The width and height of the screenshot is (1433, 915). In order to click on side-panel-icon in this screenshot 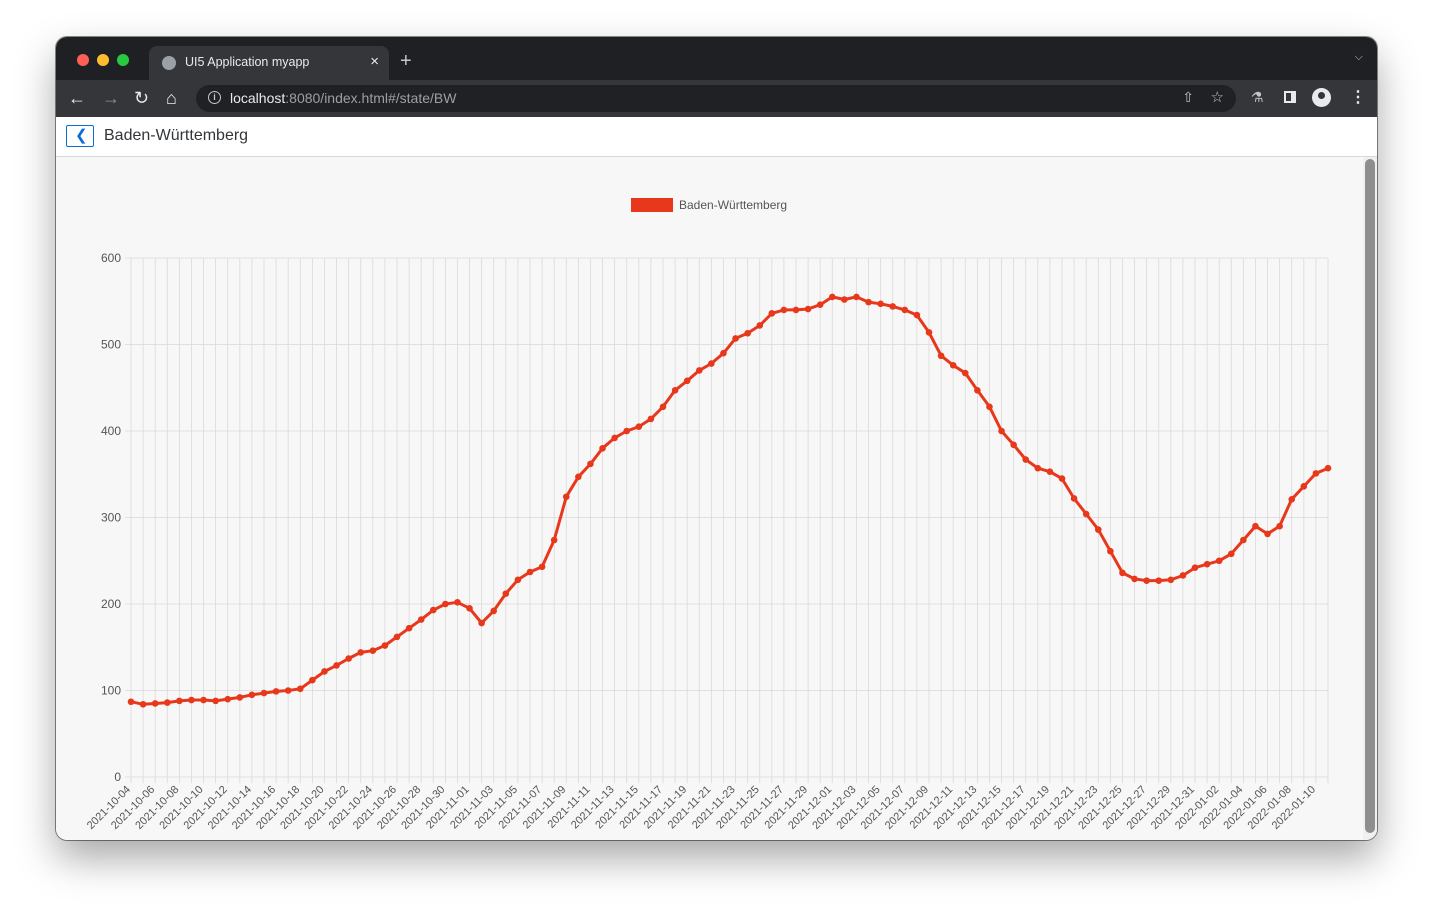, I will do `click(1290, 97)`.